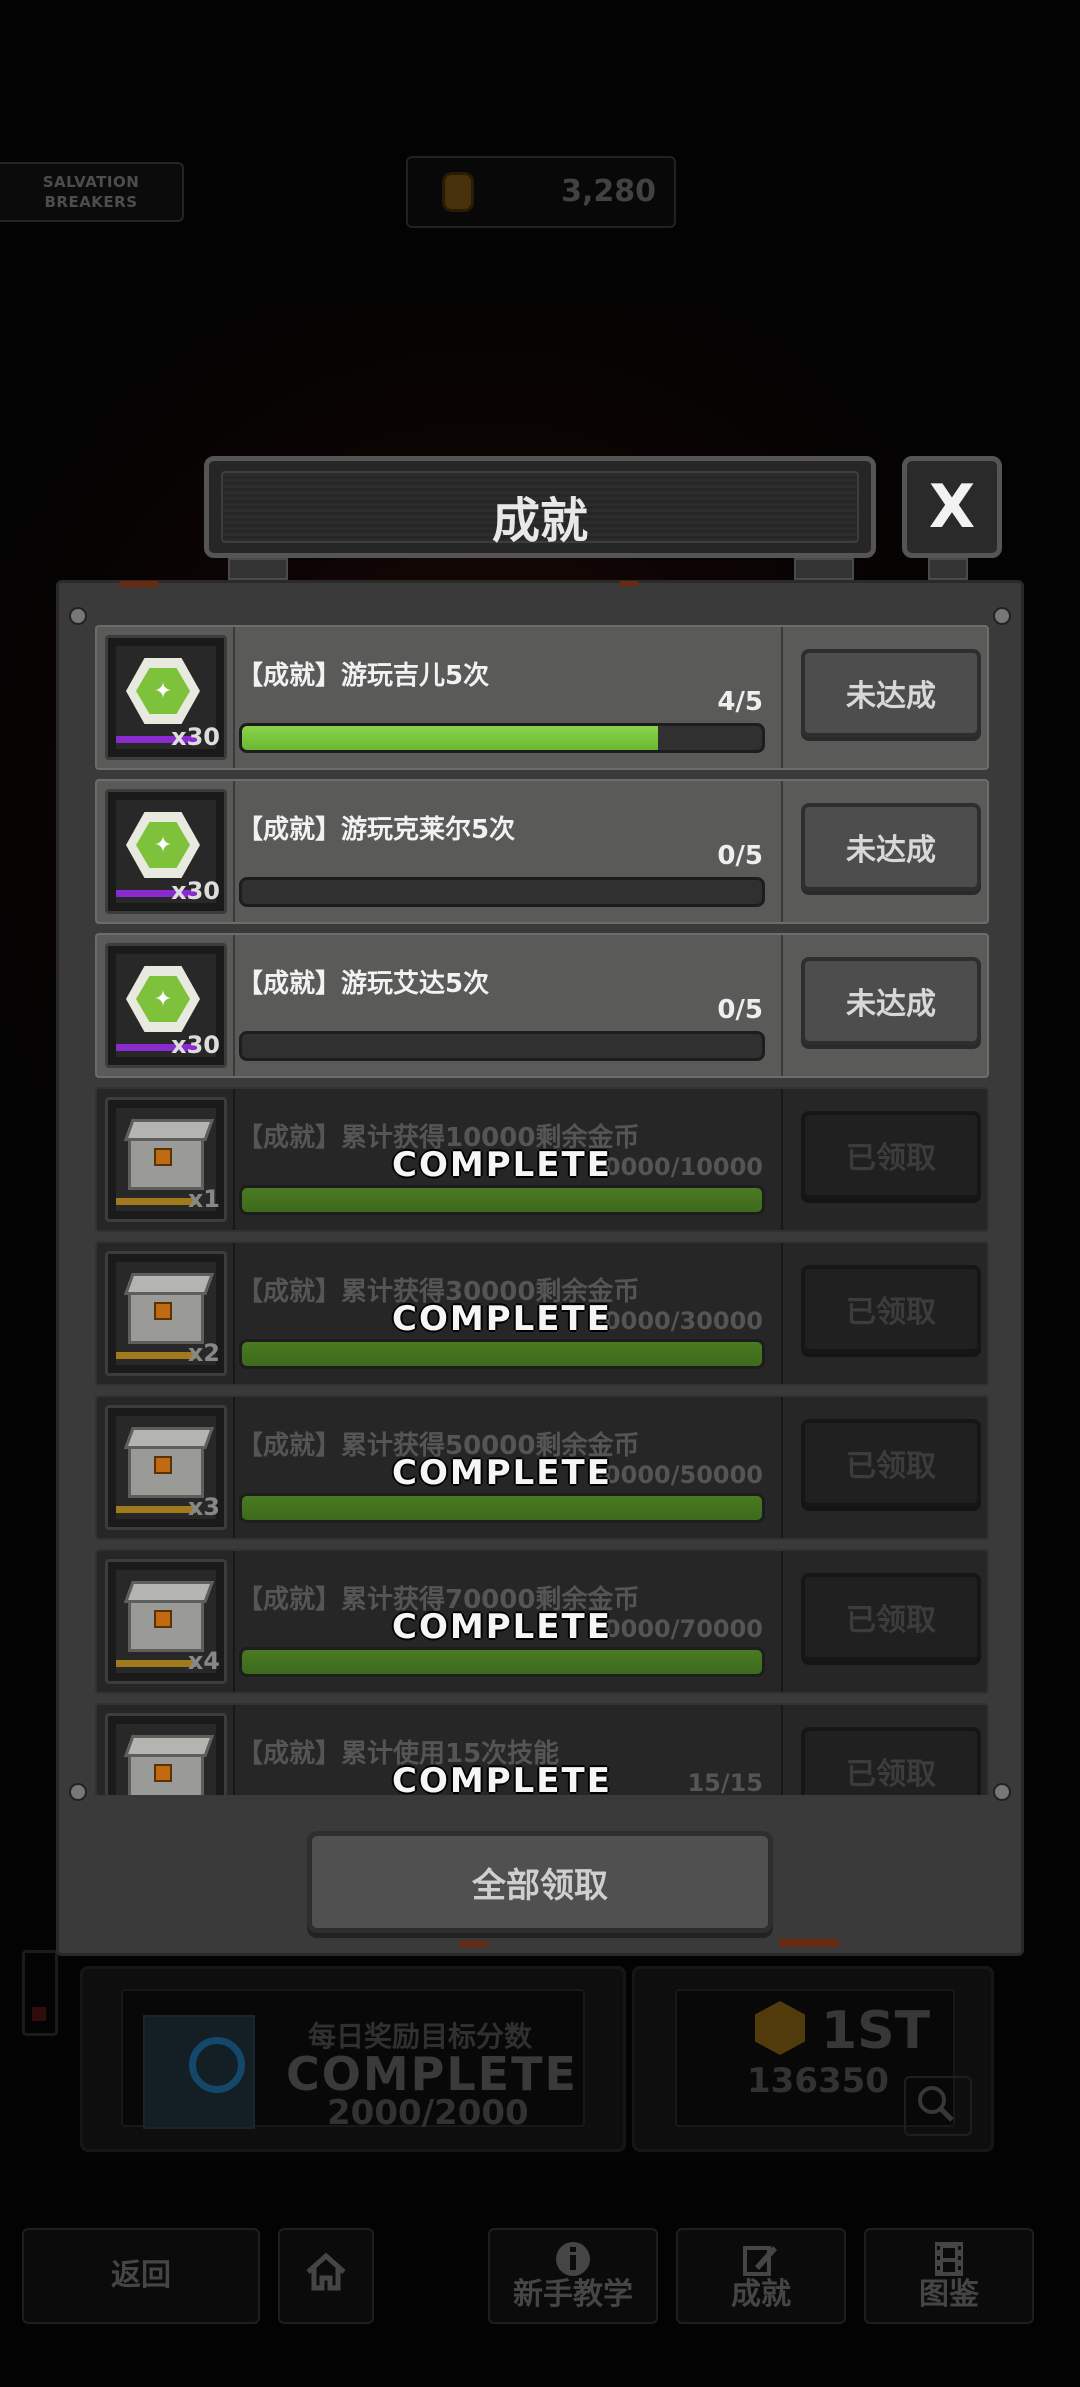 This screenshot has height=2387, width=1080. I want to click on reward-quantity: x3, so click(203, 1507).